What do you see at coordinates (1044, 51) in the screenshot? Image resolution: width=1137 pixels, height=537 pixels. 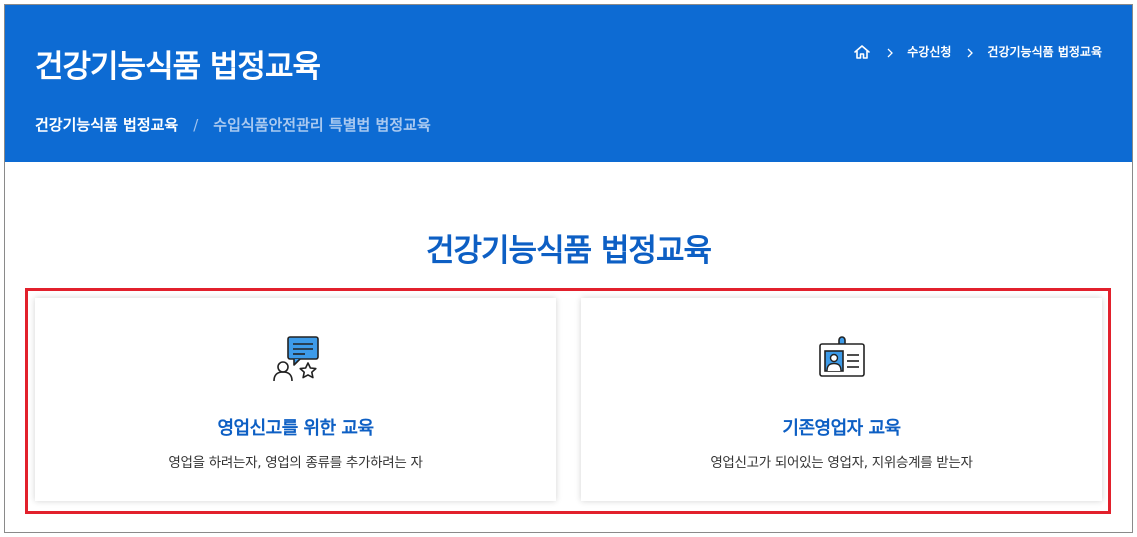 I see `breadcrumb-item-current: 건강기능식품 법정교육` at bounding box center [1044, 51].